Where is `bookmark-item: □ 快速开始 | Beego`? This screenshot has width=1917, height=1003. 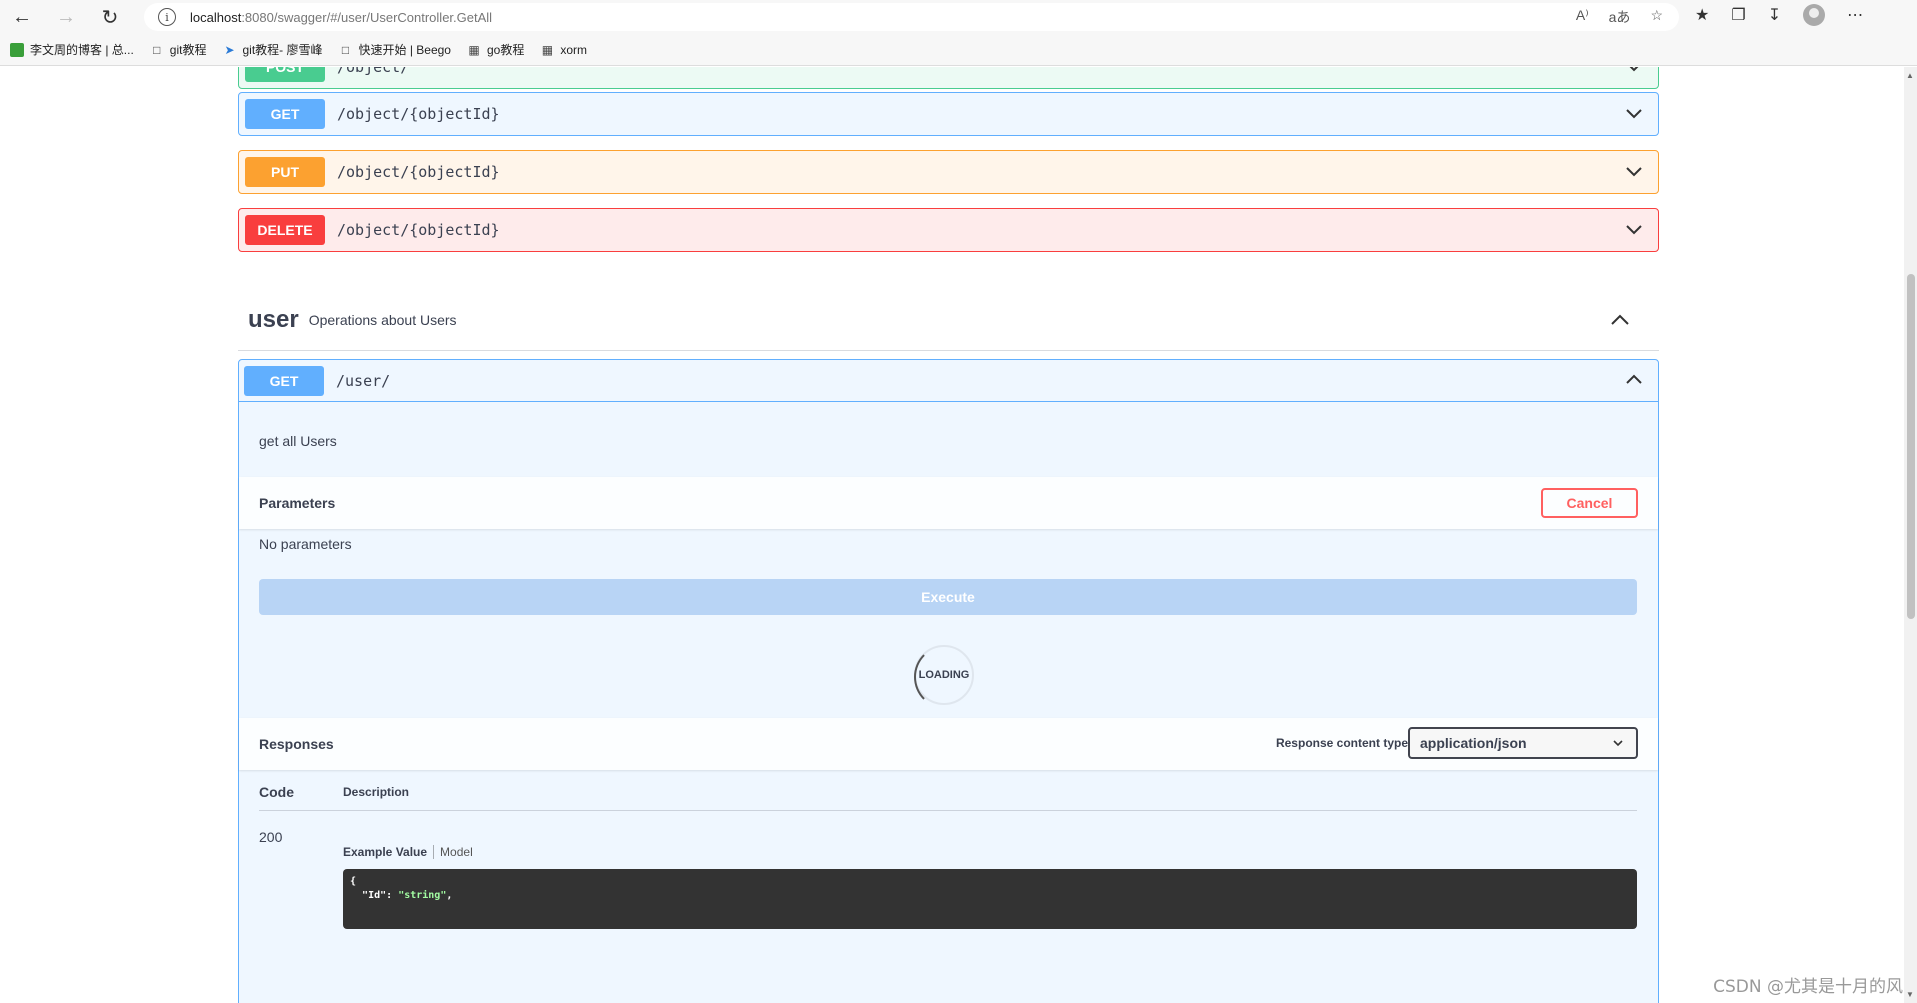
bookmark-item: □ 快速开始 | Beego is located at coordinates (395, 49).